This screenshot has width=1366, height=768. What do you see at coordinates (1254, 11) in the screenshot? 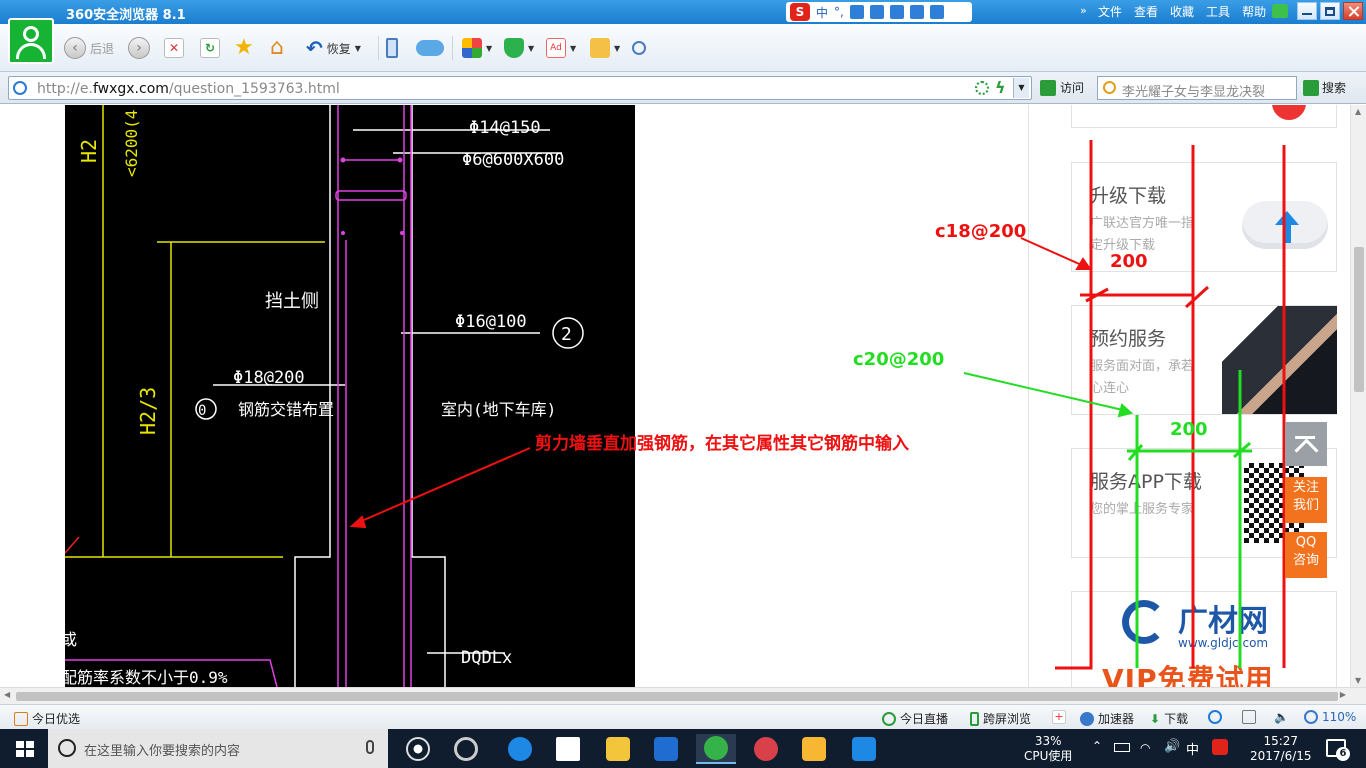
I see `menu-help: 帮助` at bounding box center [1254, 11].